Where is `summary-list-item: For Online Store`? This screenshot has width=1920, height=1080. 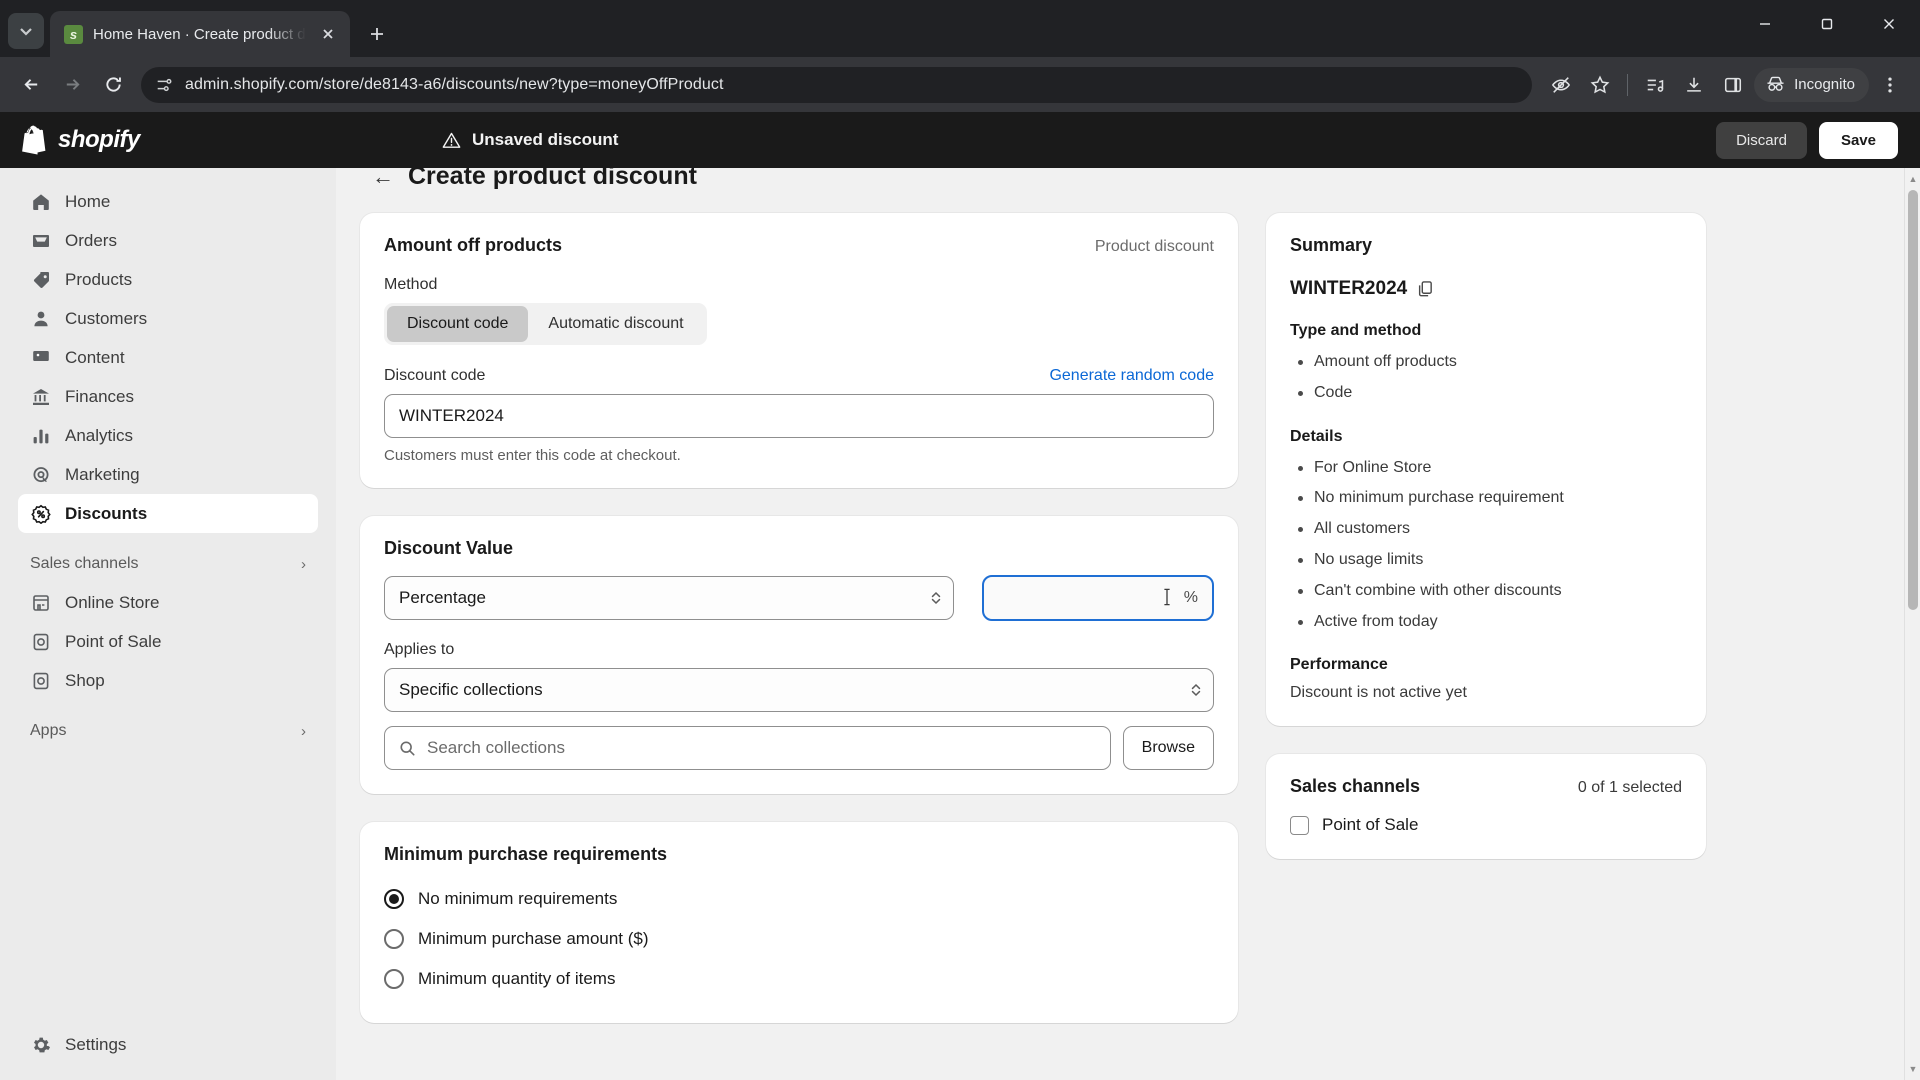
summary-list-item: For Online Store is located at coordinates (1486, 468).